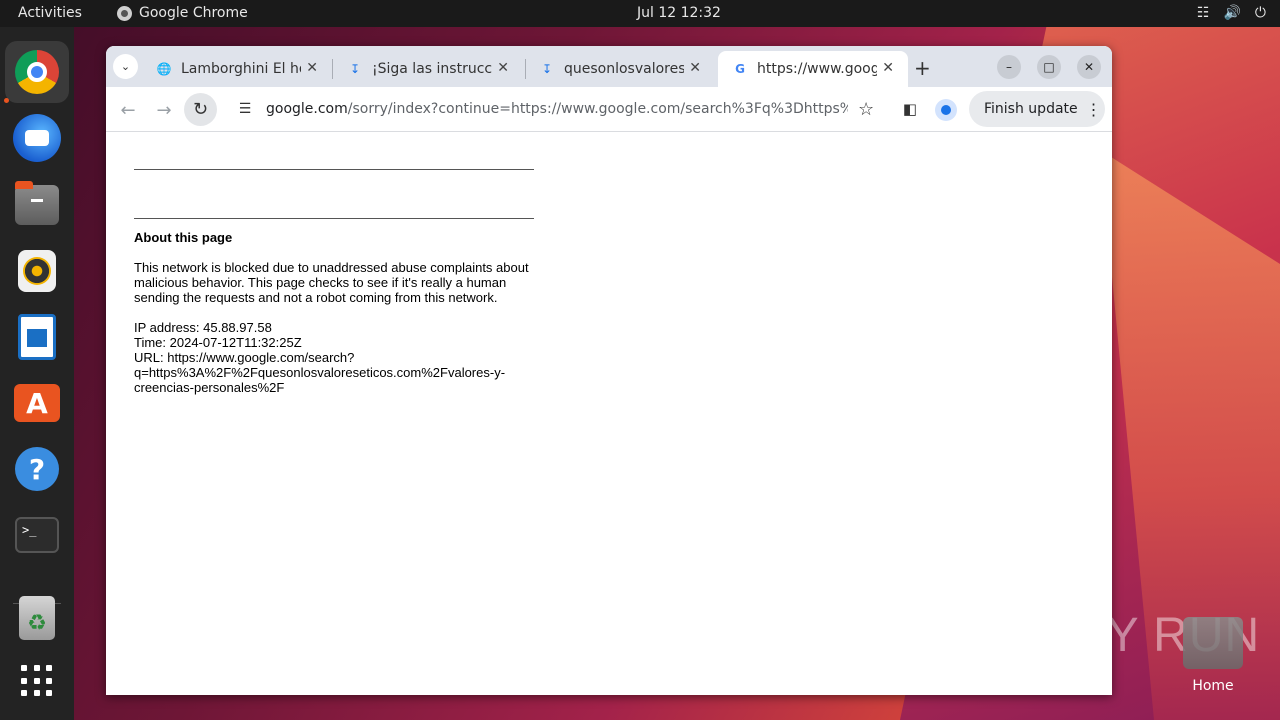 The image size is (1280, 720). Describe the element at coordinates (1031, 109) in the screenshot. I see `finish-update-label: Finish update` at that location.